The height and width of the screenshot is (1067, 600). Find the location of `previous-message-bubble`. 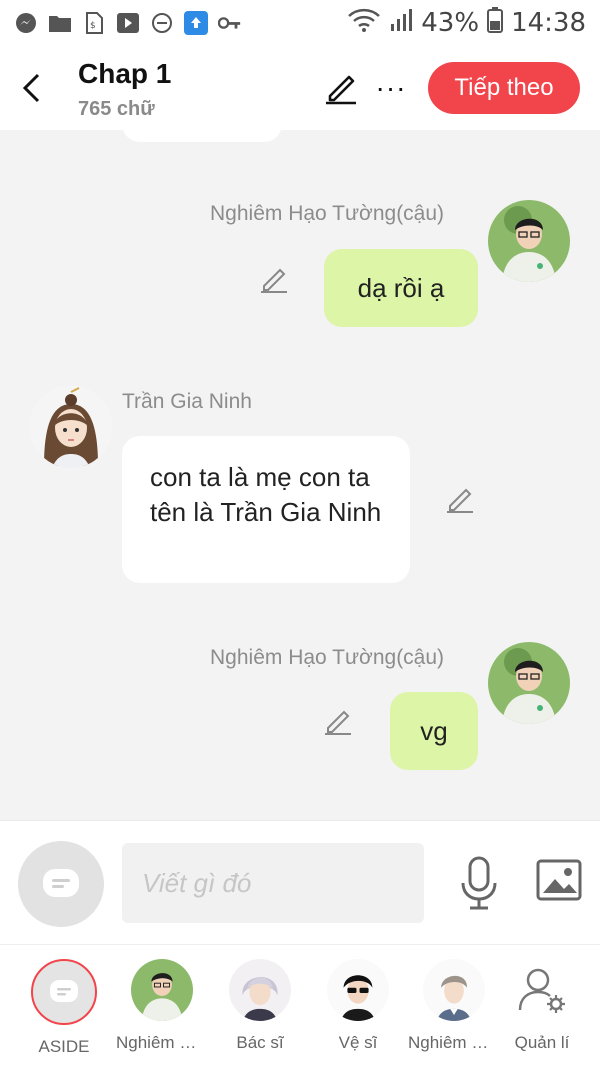

previous-message-bubble is located at coordinates (202, 136).